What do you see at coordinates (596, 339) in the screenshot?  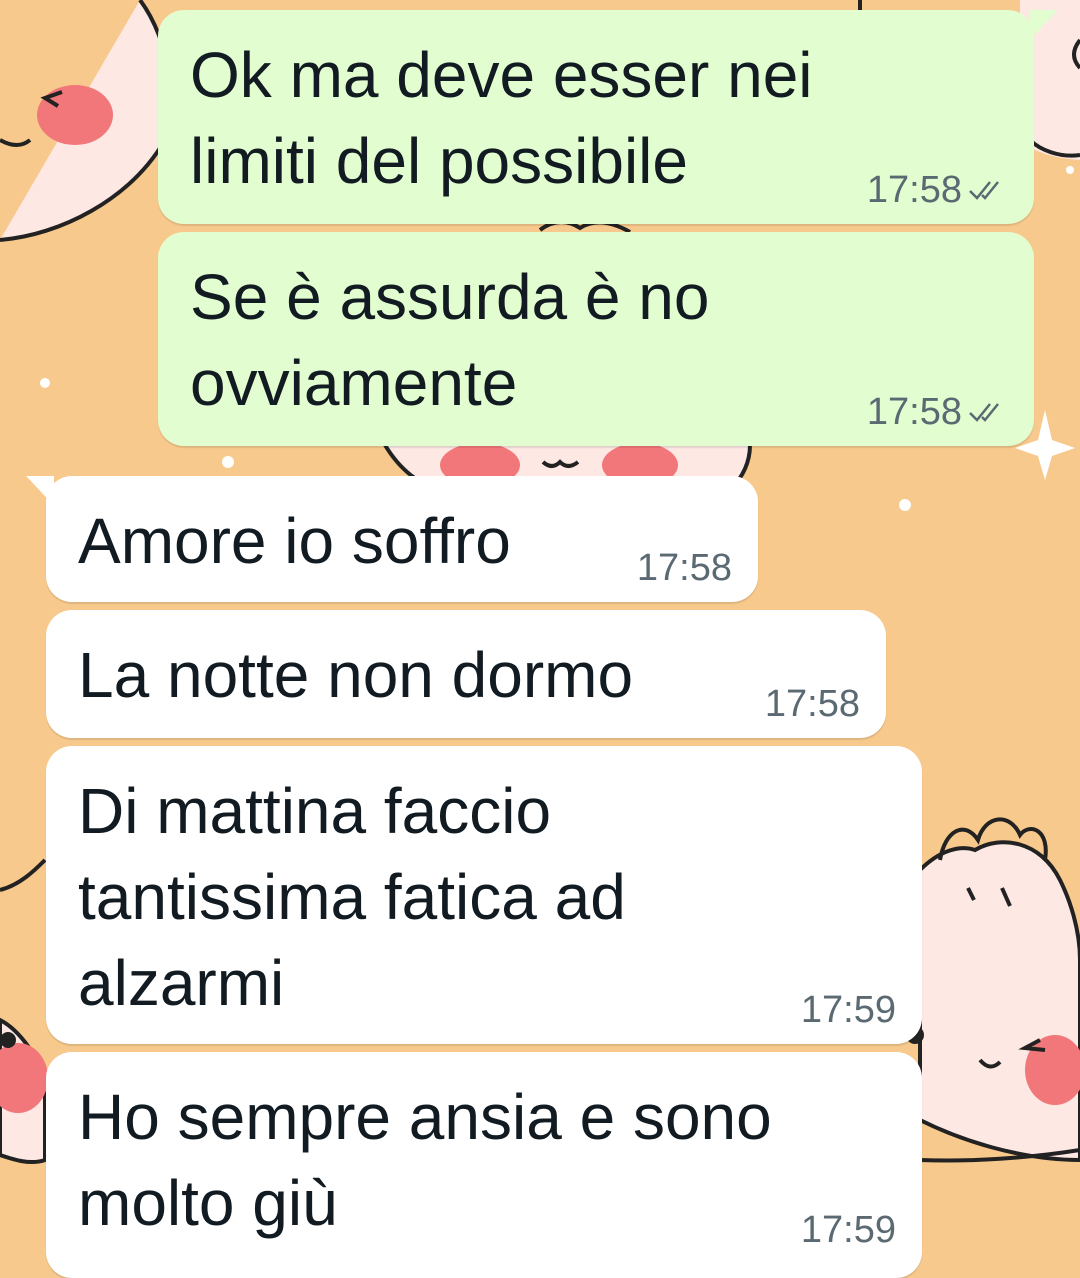 I see `message-bubble-outgoing: Se è assurda è no ovviamente 17:58` at bounding box center [596, 339].